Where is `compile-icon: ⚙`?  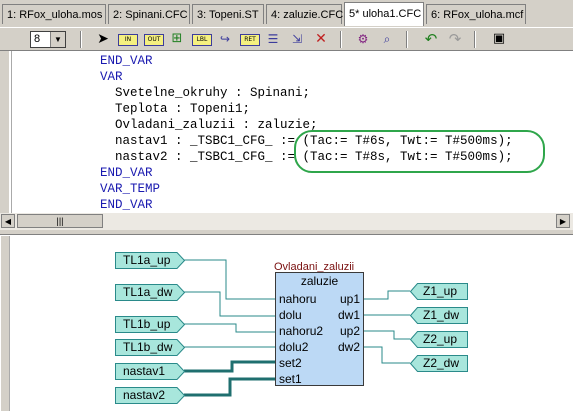 compile-icon: ⚙ is located at coordinates (363, 39).